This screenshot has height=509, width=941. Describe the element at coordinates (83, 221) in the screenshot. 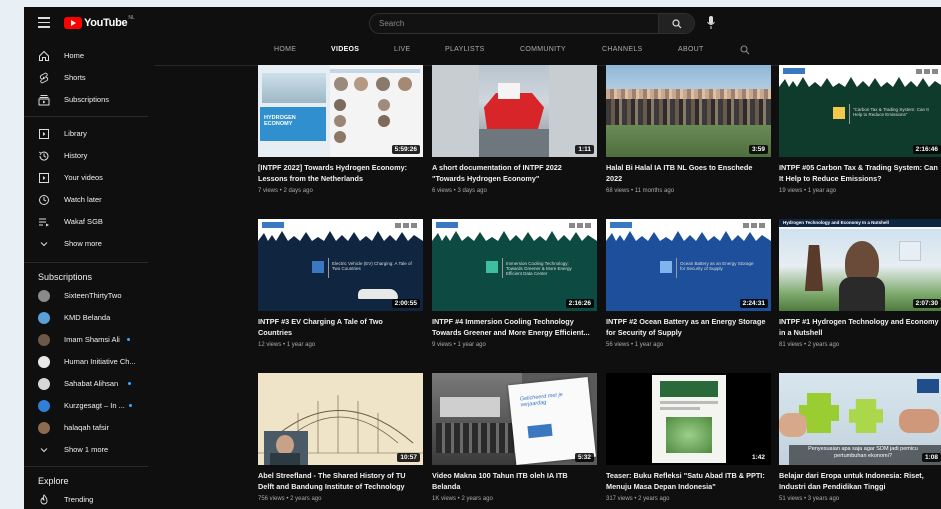

I see `sidebar-item-label: Wakaf SGB` at that location.